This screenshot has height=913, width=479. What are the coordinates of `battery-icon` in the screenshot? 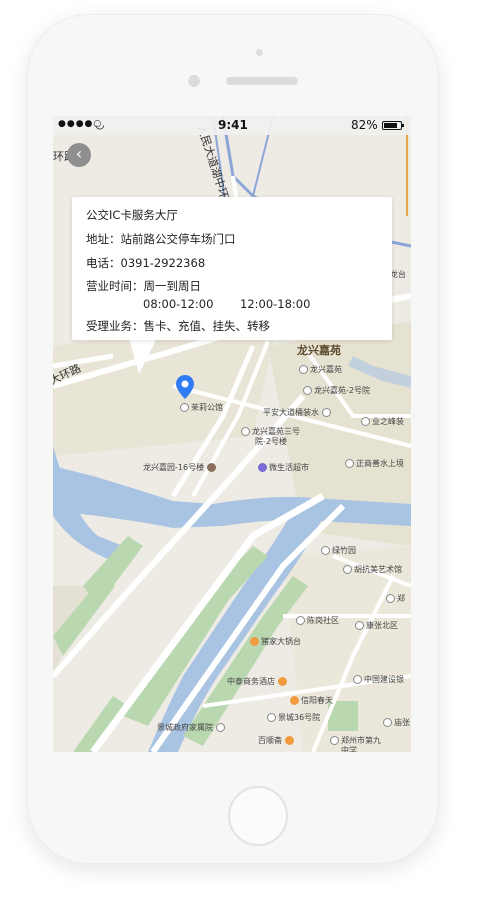 It's located at (393, 125).